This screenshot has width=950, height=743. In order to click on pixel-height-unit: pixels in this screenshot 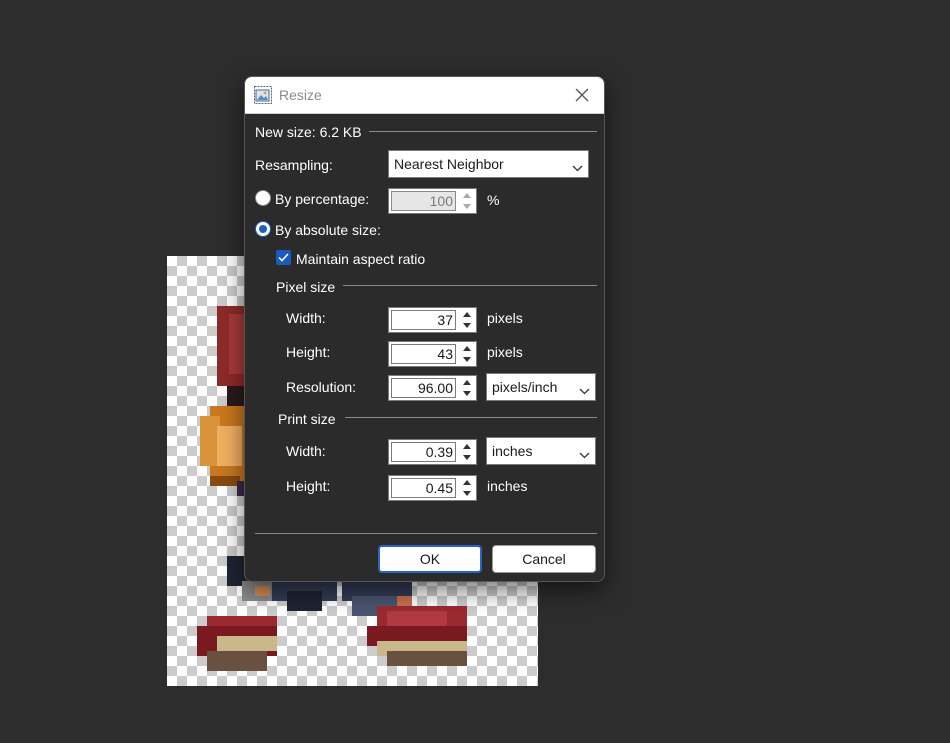, I will do `click(505, 352)`.